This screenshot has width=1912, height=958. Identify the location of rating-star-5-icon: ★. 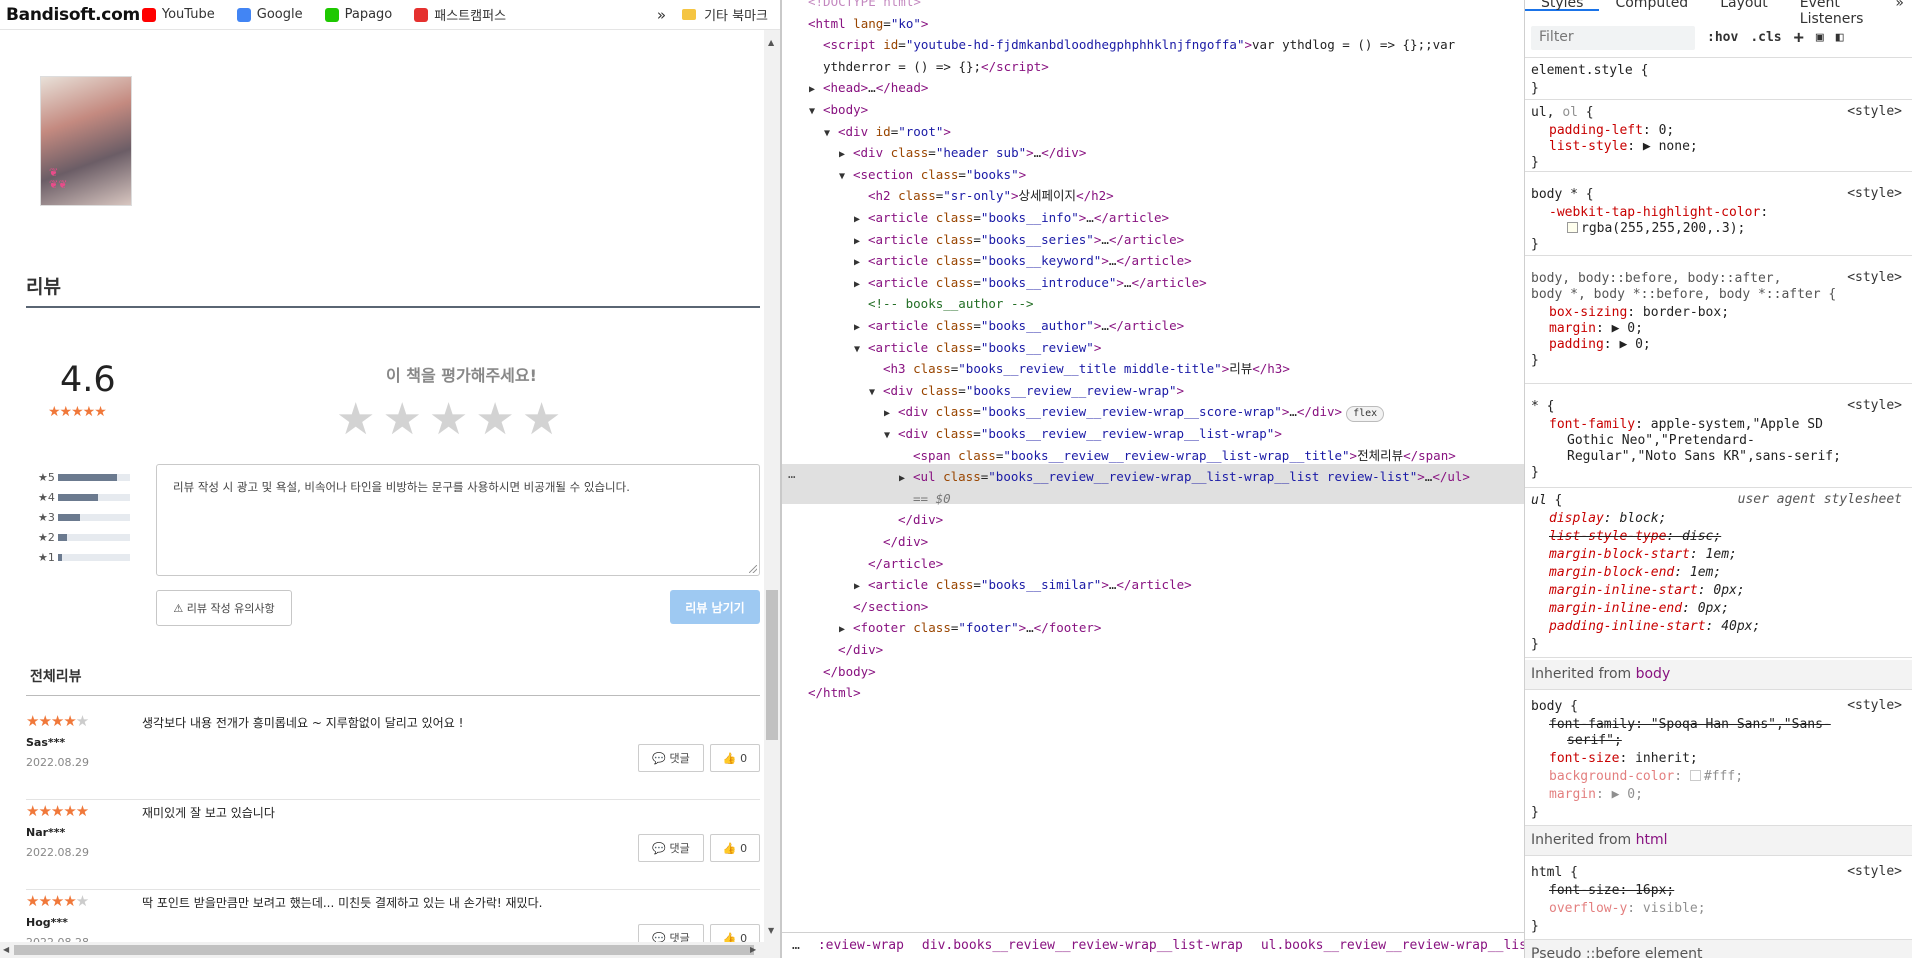
(541, 420).